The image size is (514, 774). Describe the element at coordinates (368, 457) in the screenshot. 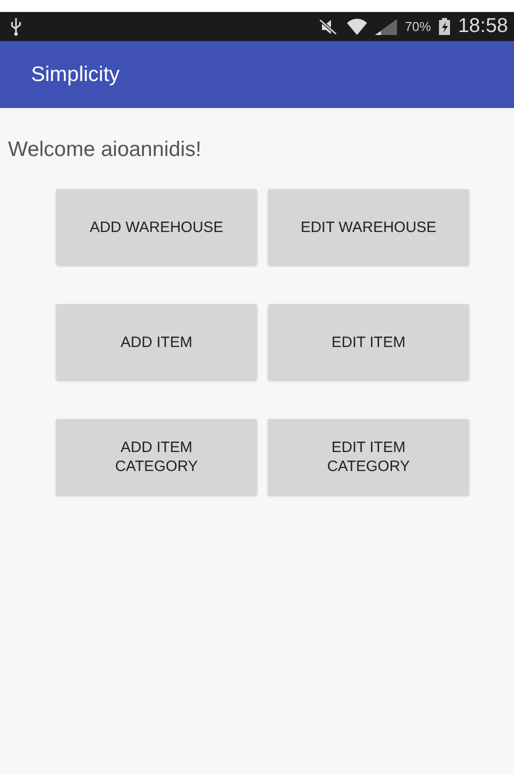

I see `action-button: EDIT ITEM CATEGORY` at that location.